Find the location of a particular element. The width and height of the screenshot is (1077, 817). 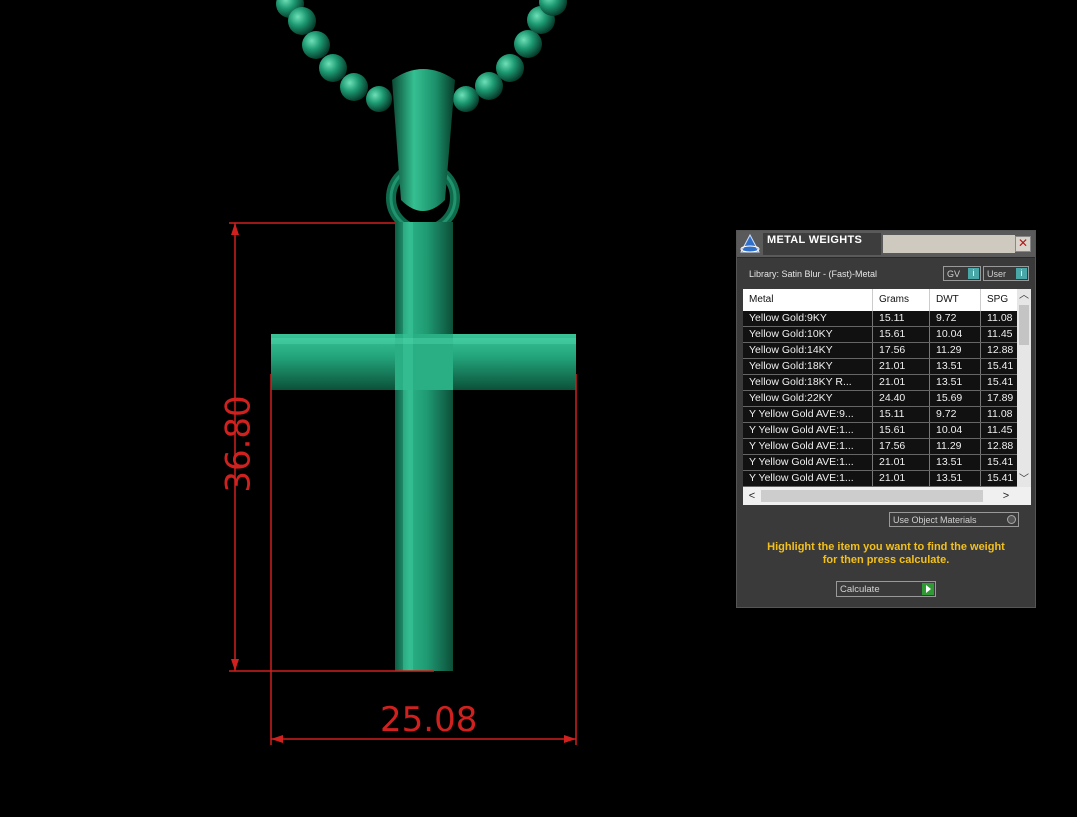

play-icon is located at coordinates (928, 589).